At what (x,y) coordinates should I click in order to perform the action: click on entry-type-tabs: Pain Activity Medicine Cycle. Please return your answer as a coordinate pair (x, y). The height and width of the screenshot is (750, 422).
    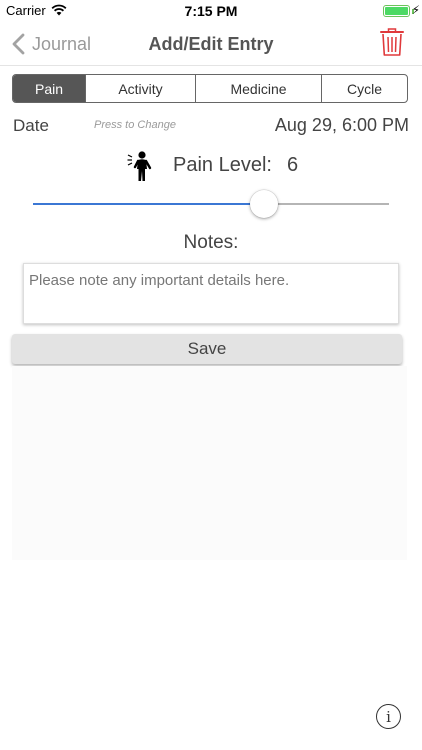
    Looking at the image, I should click on (210, 88).